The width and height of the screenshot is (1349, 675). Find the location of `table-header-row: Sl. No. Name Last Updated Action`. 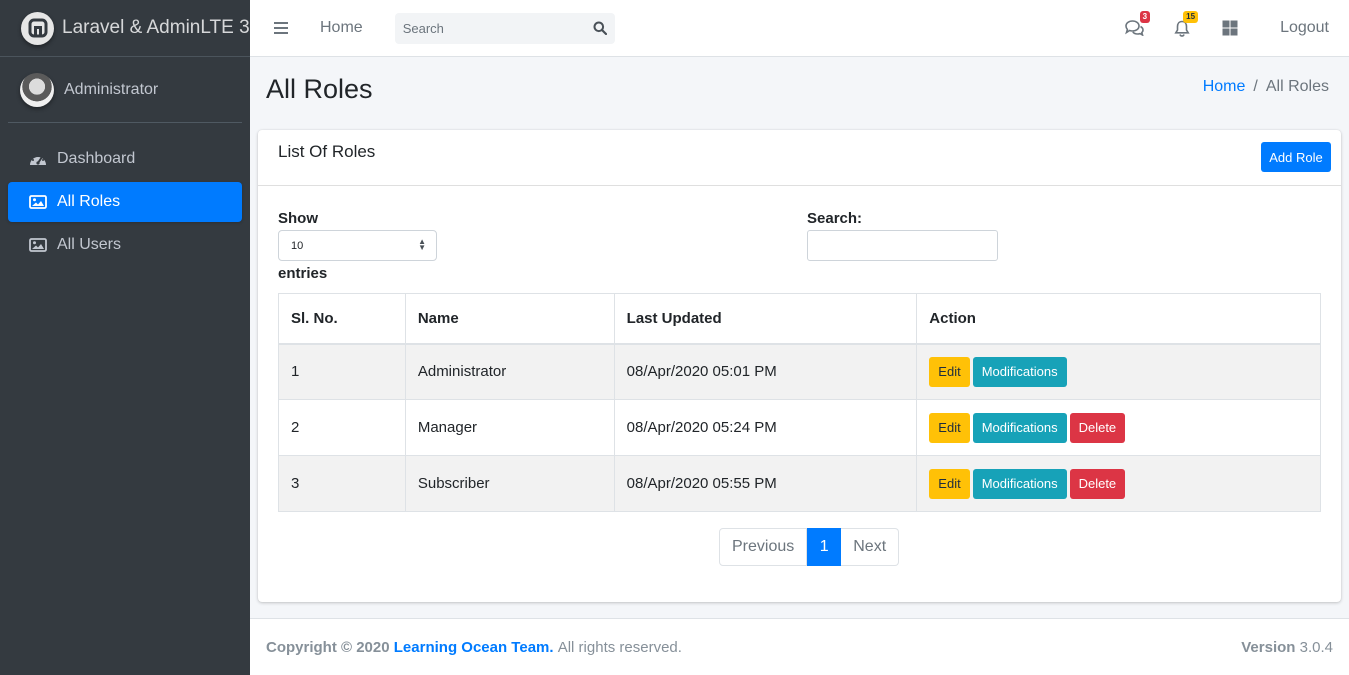

table-header-row: Sl. No. Name Last Updated Action is located at coordinates (799, 319).